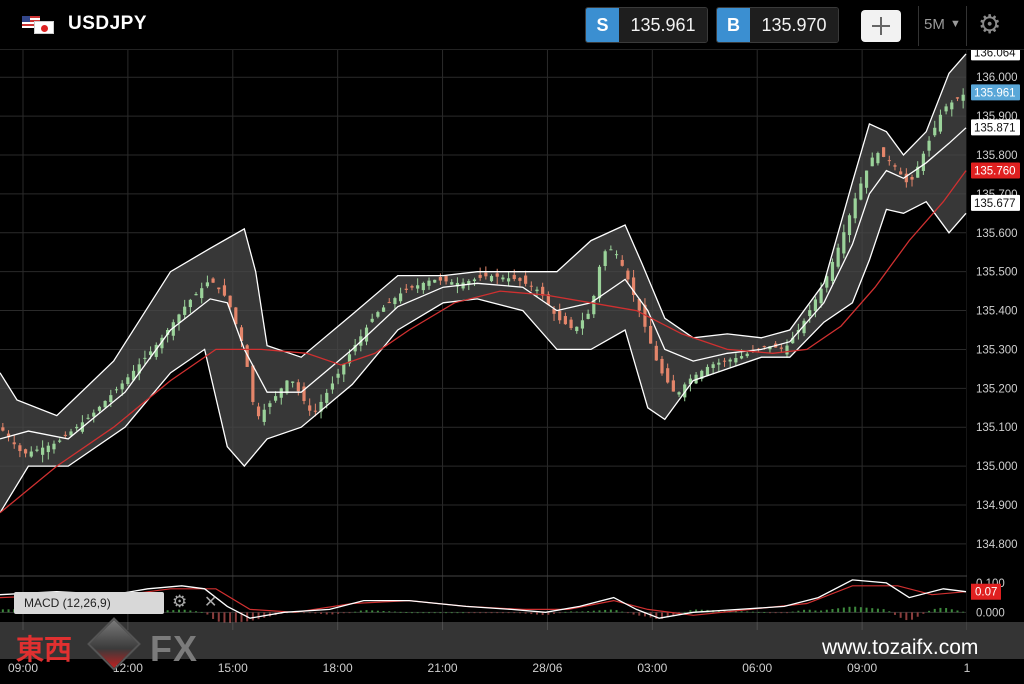 This screenshot has height=684, width=1024. Describe the element at coordinates (44, 649) in the screenshot. I see `watermark-kanji: 東西` at that location.